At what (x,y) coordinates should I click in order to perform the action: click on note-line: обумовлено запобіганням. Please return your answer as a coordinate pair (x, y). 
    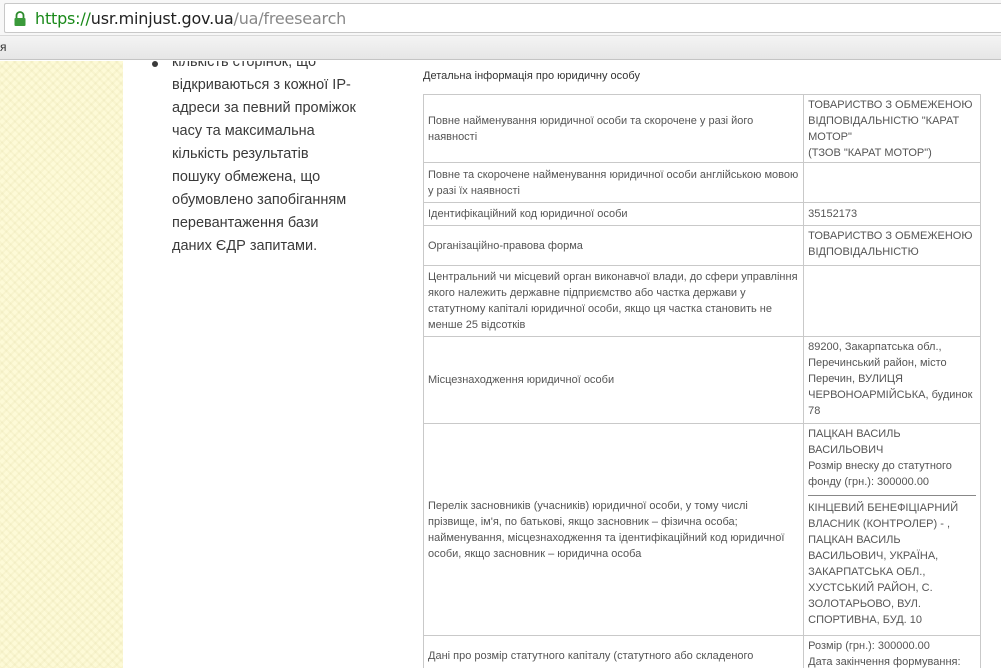
    Looking at the image, I should click on (259, 200).